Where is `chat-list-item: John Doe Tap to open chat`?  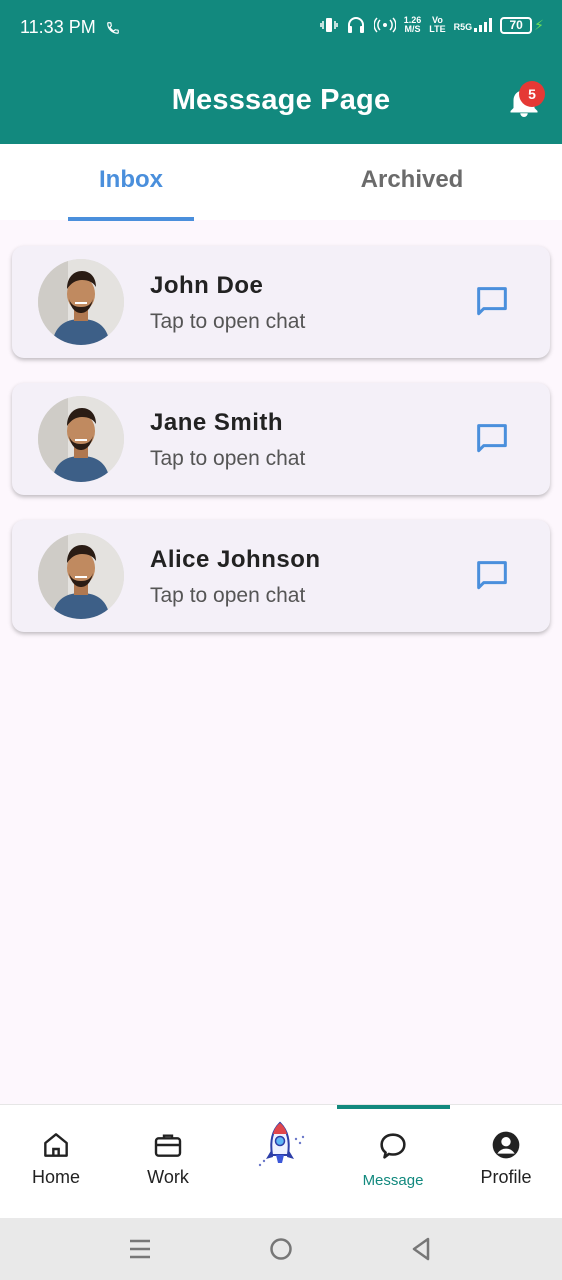
chat-list-item: John Doe Tap to open chat is located at coordinates (281, 302).